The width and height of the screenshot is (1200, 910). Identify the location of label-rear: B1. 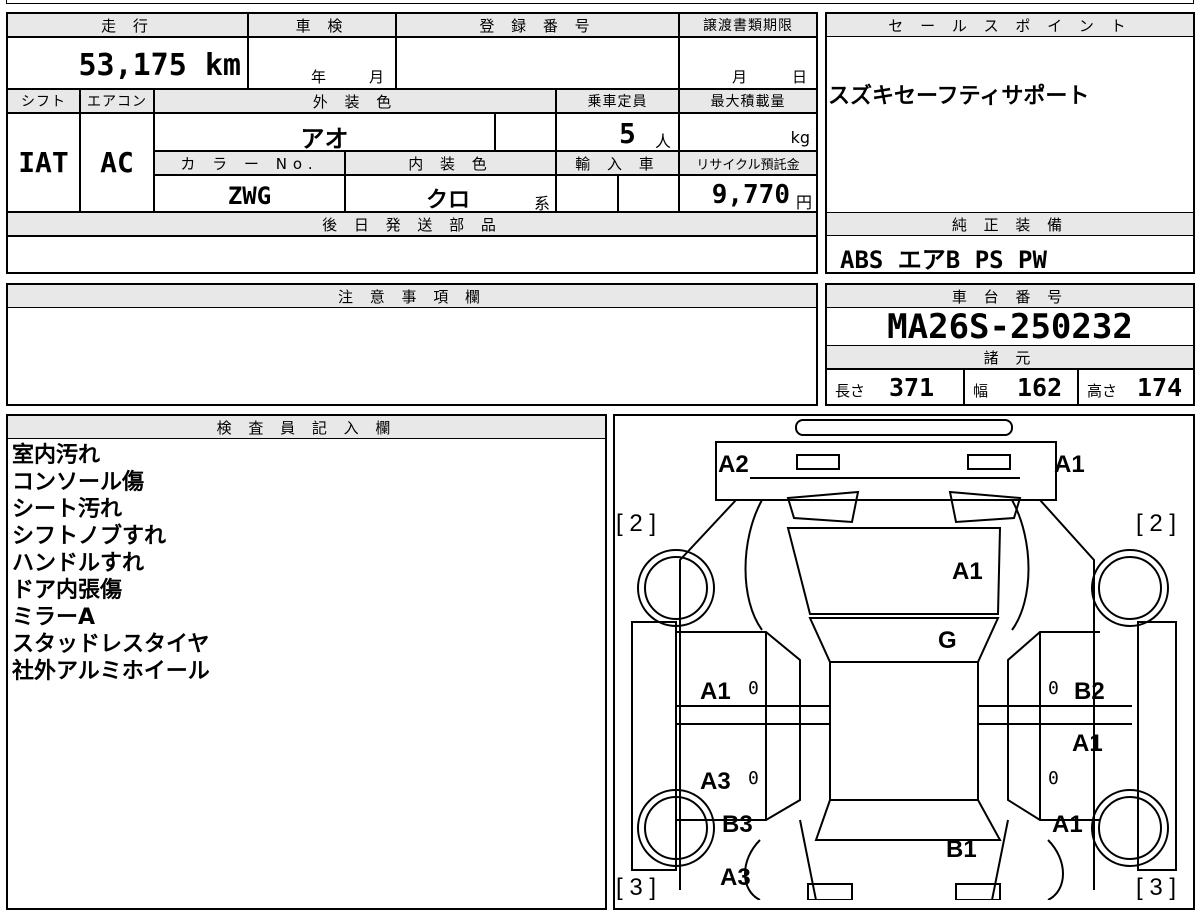
(961, 849).